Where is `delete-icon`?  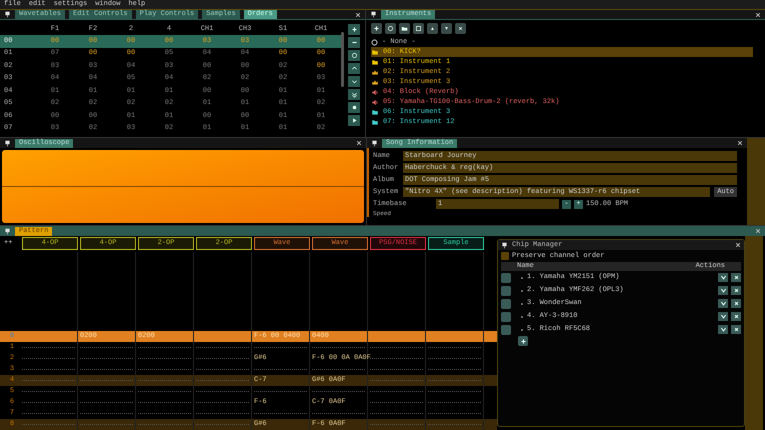
delete-icon is located at coordinates (460, 28).